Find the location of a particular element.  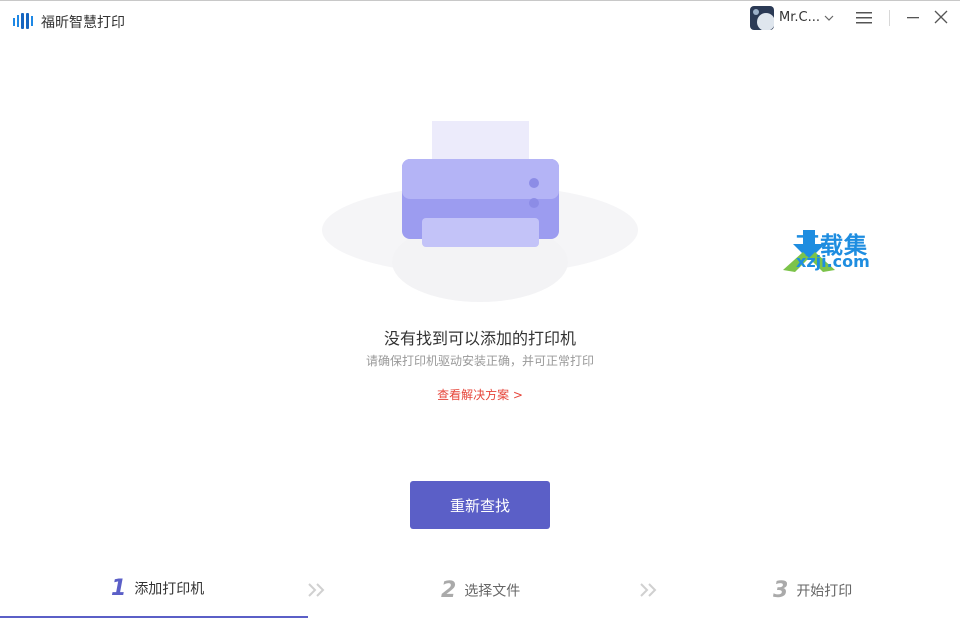

step-select-file: 2 选择文件 is located at coordinates (480, 593).